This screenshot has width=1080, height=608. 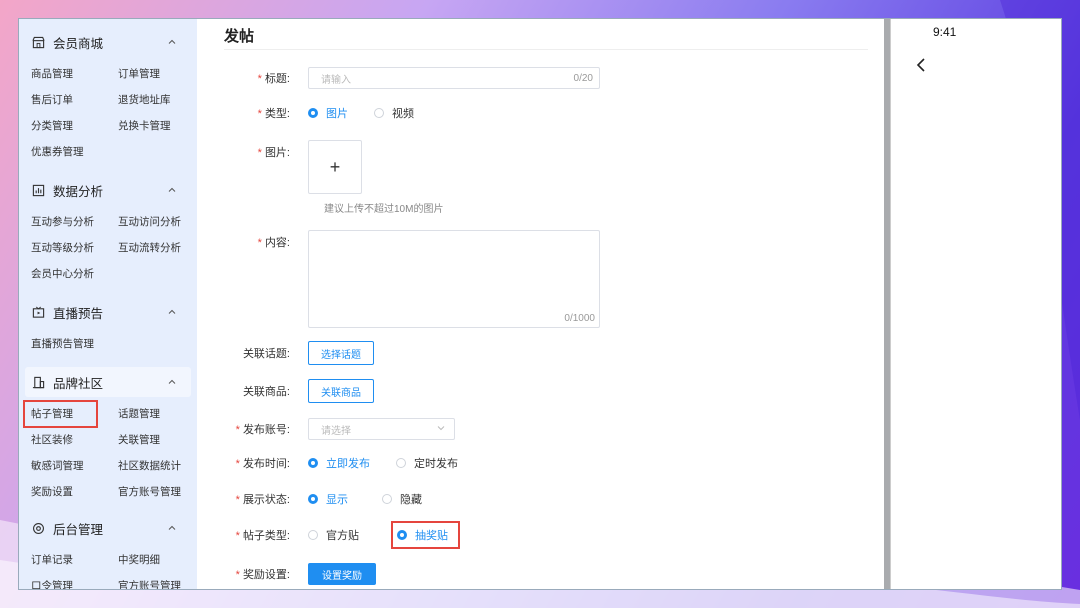 I want to click on product-label: 关联商品:, so click(x=266, y=392).